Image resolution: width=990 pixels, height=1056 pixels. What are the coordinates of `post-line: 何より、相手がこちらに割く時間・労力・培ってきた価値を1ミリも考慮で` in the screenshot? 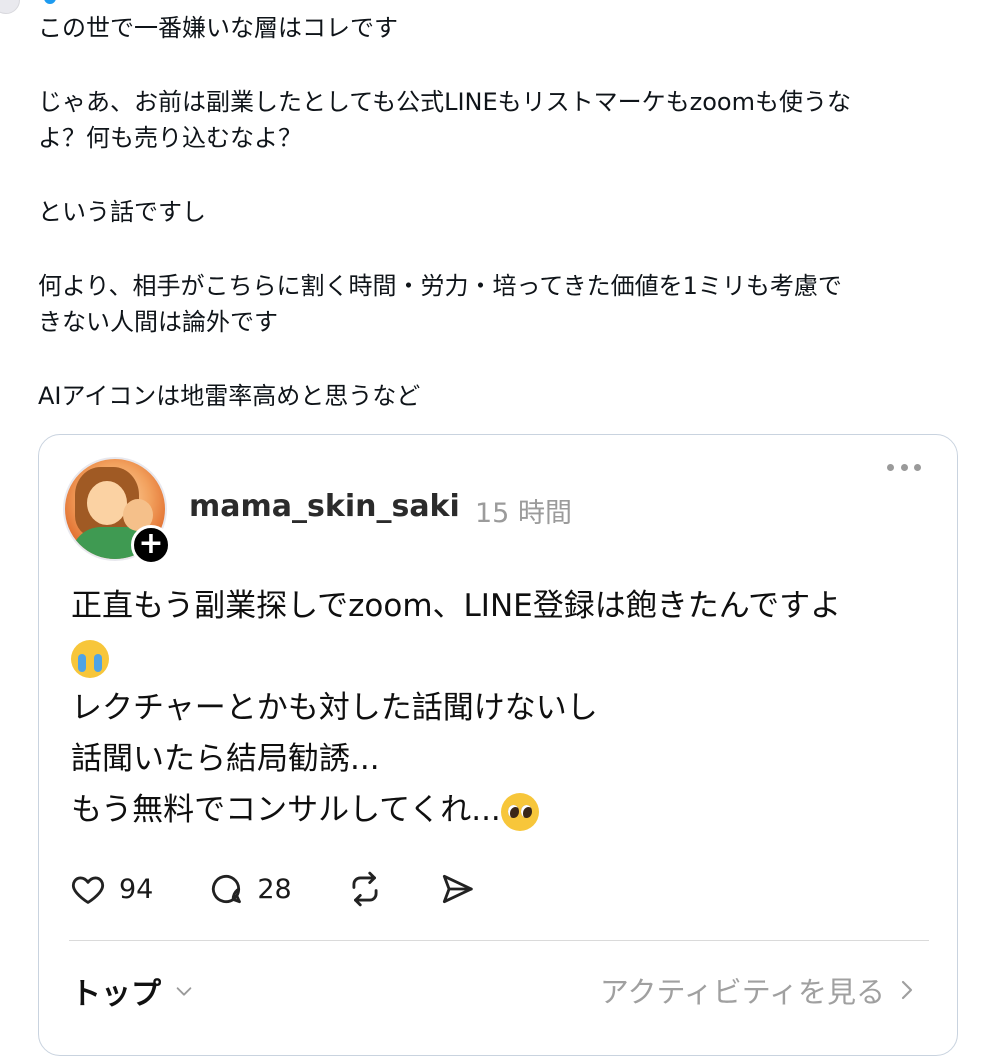 It's located at (440, 286).